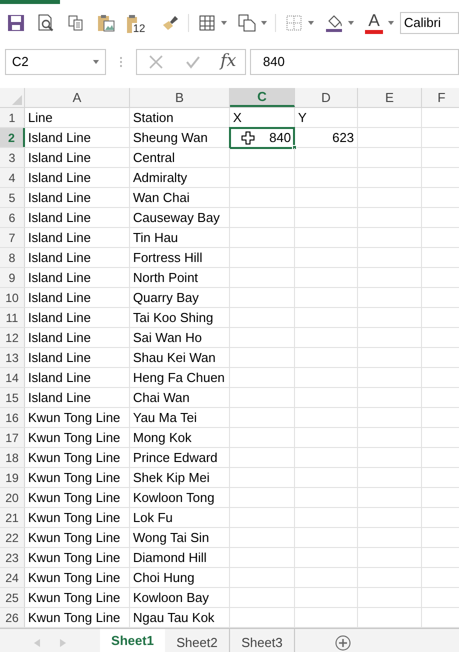 The height and width of the screenshot is (652, 459). Describe the element at coordinates (12, 117) in the screenshot. I see `row-header: 1` at that location.